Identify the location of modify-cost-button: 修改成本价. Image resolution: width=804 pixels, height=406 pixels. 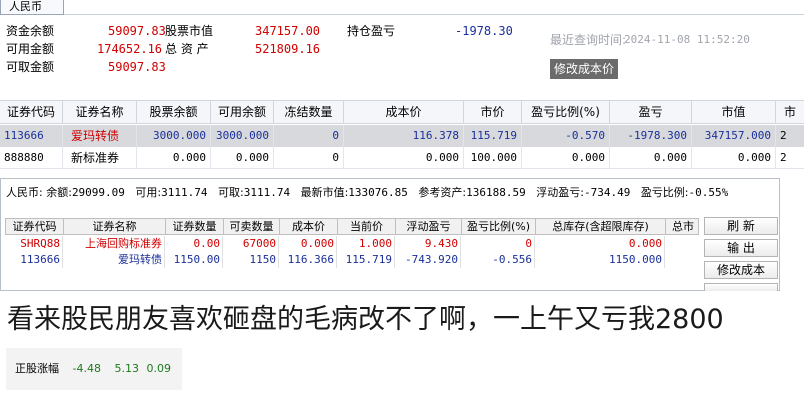
(584, 69).